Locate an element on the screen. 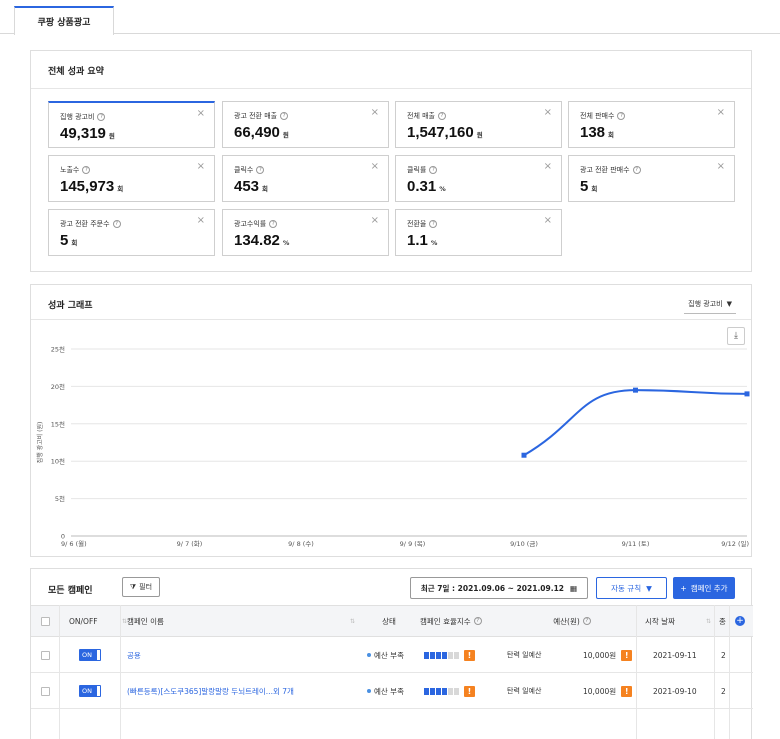 This screenshot has width=780, height=739. metric-card-value: 1.1% is located at coordinates (422, 240).